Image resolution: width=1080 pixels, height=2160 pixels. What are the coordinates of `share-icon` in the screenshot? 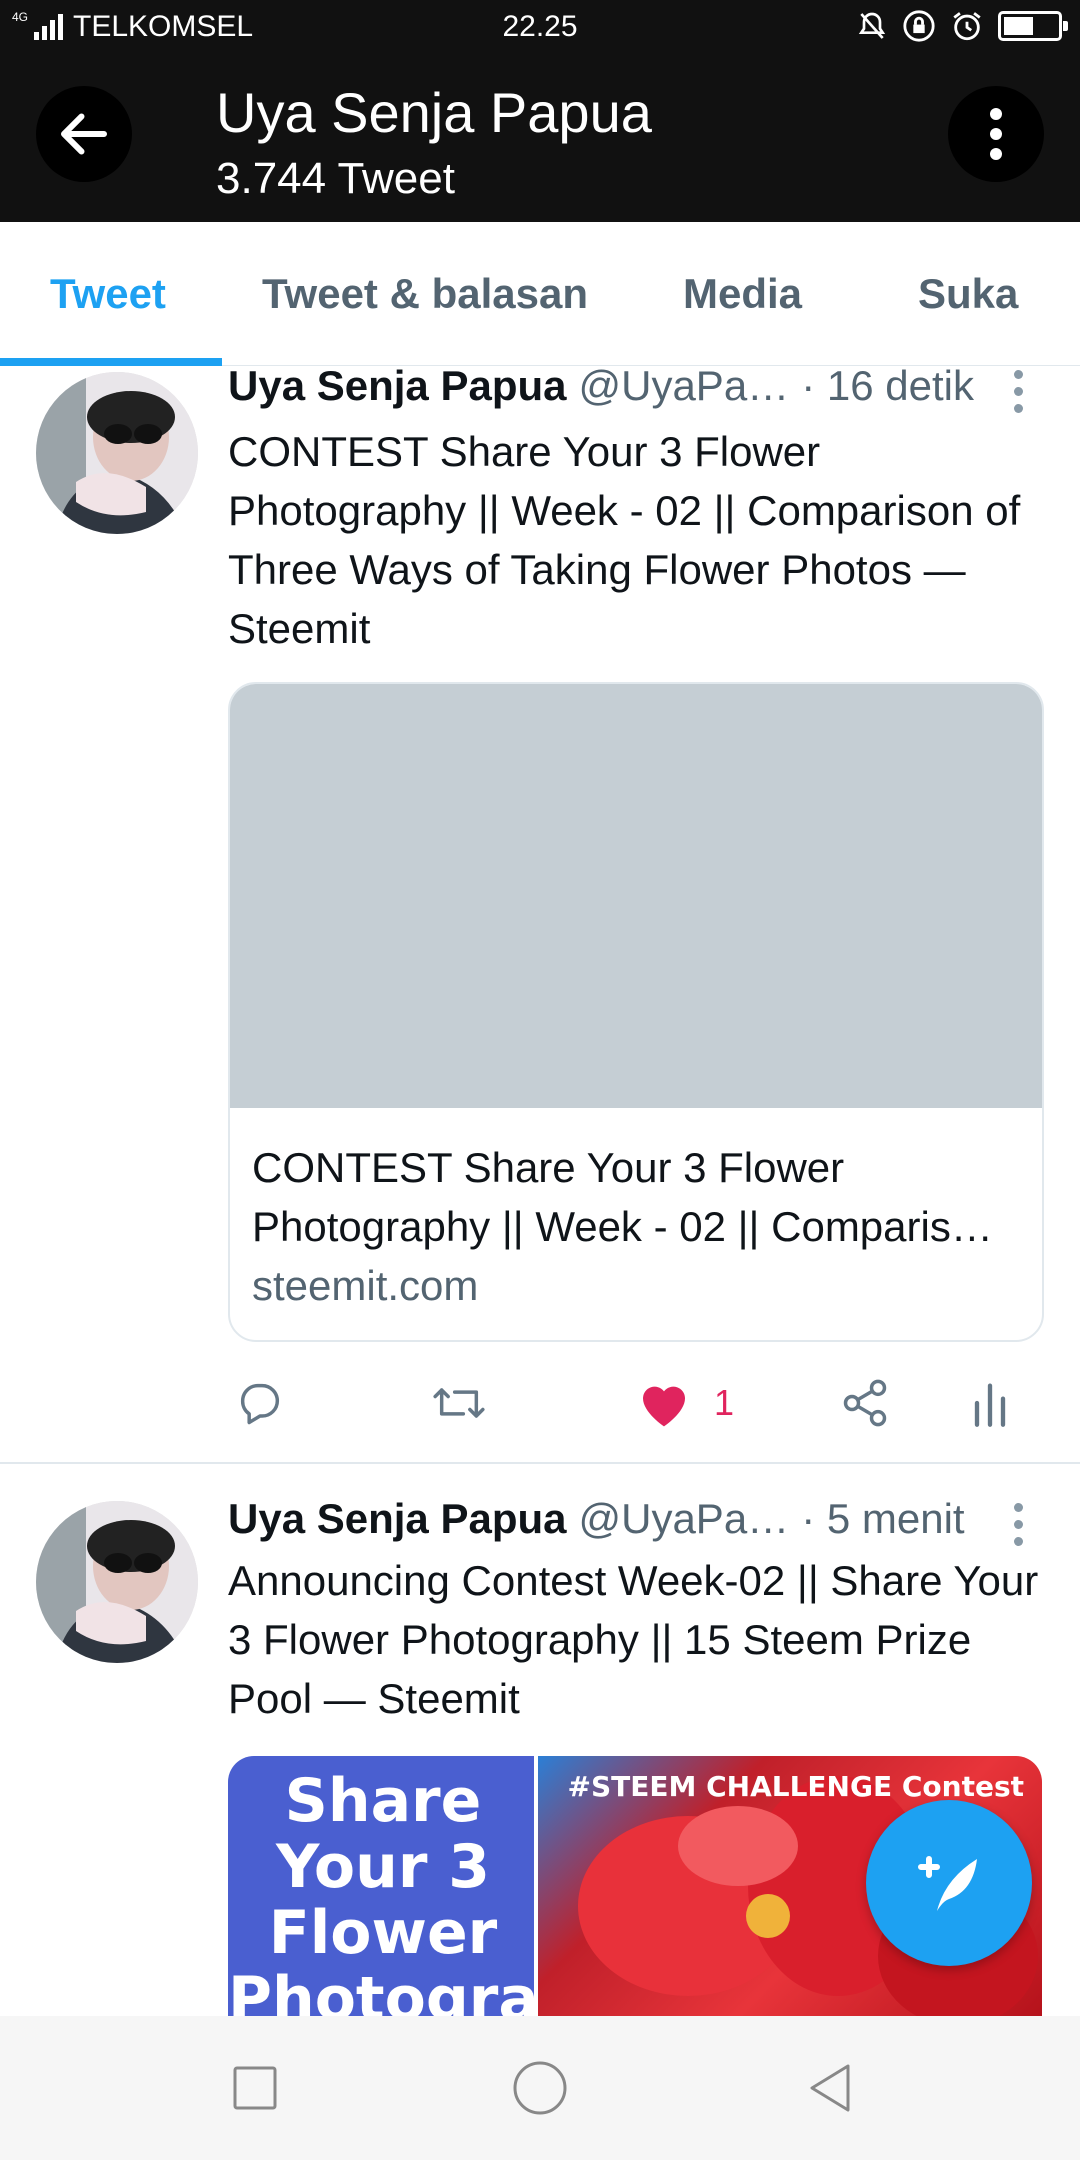 It's located at (865, 1403).